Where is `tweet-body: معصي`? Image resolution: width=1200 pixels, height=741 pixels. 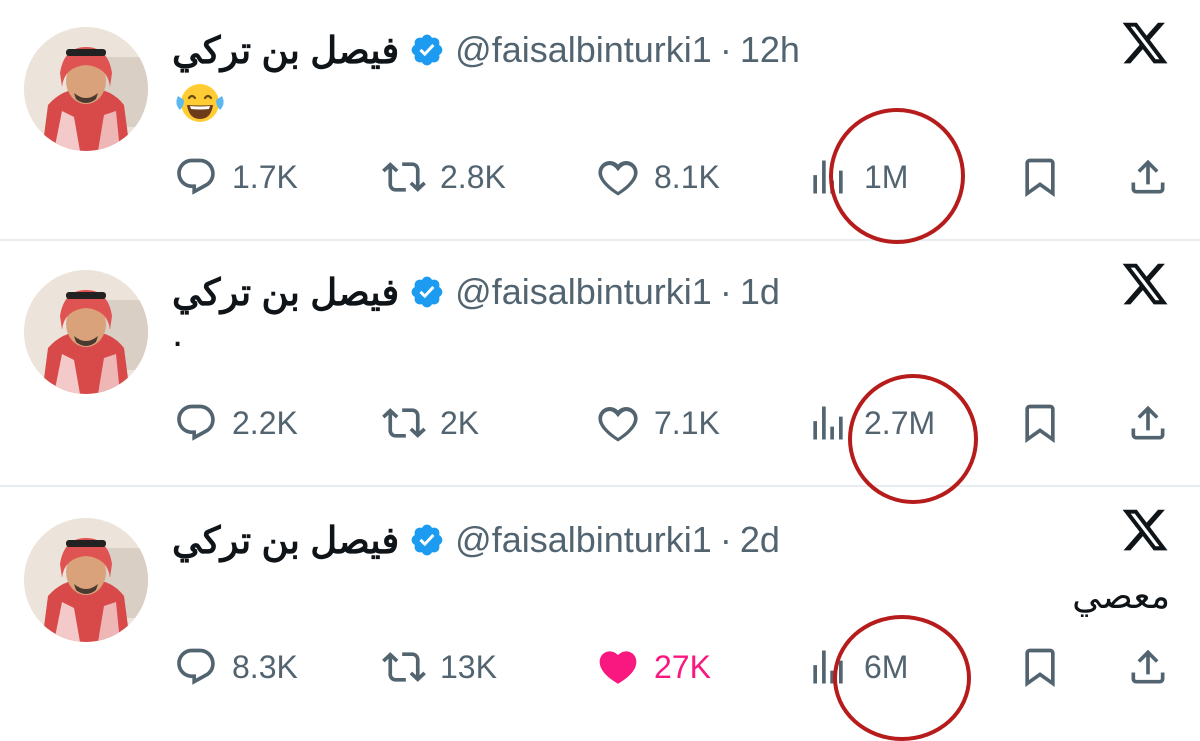
tweet-body: معصي is located at coordinates (1121, 595).